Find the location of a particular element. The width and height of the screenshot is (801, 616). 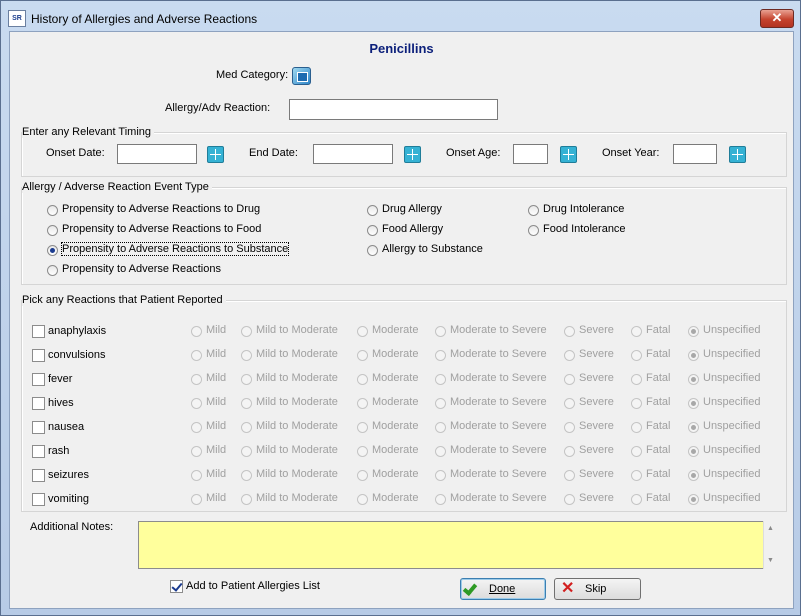

end-date-picker-icon is located at coordinates (412, 154).